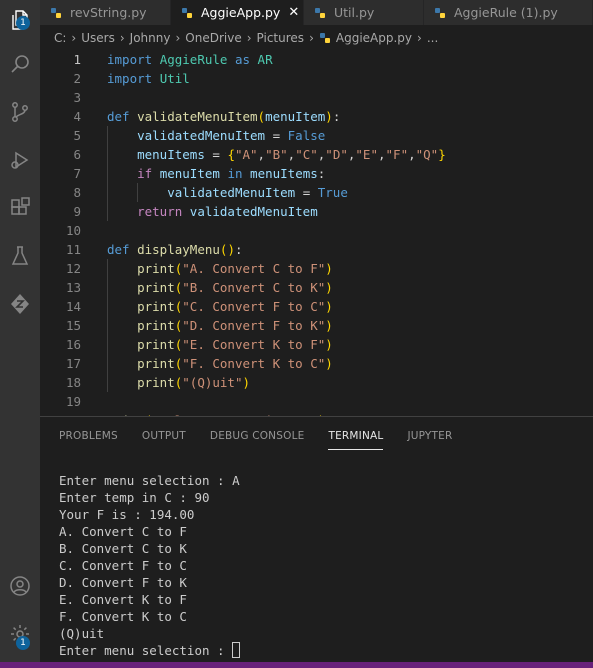 The width and height of the screenshot is (593, 668). Describe the element at coordinates (77, 173) in the screenshot. I see `line-number: 7` at that location.